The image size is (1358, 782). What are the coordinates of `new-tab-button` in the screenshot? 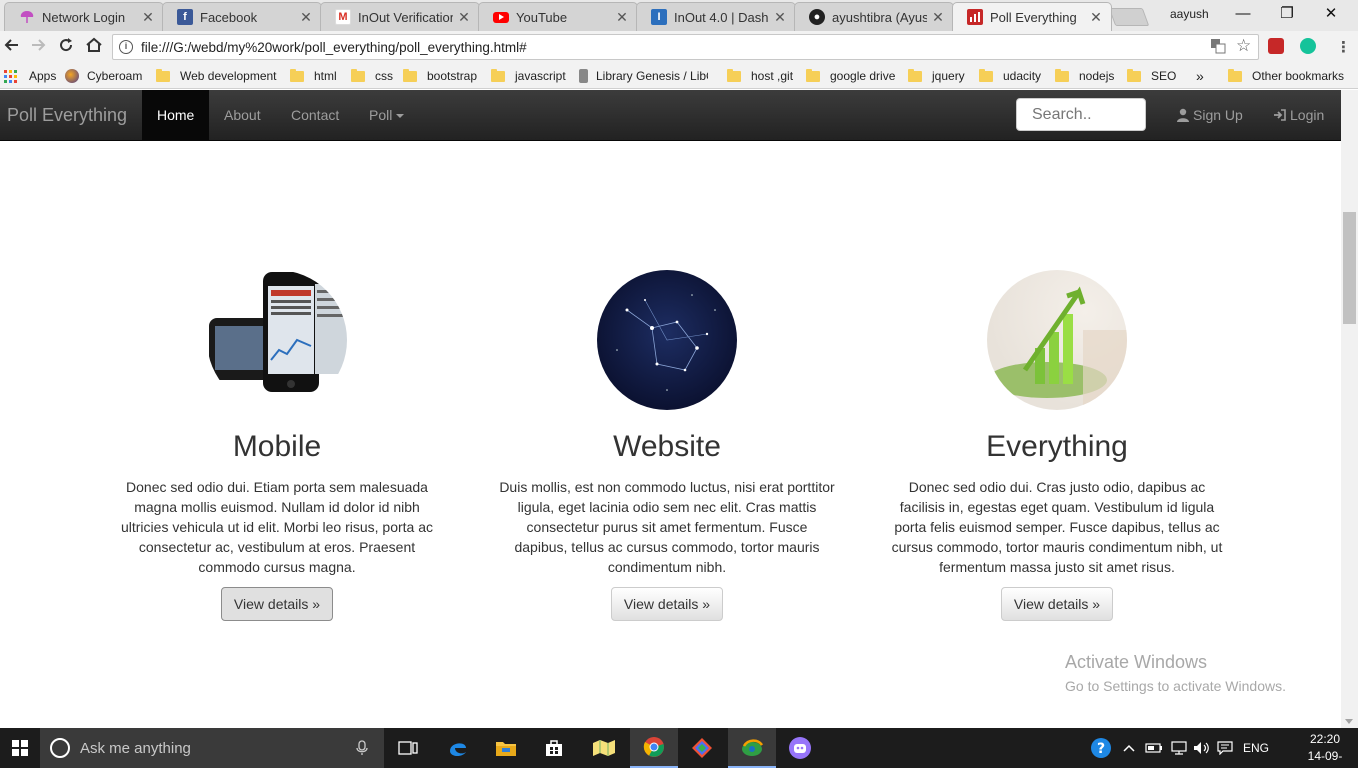 It's located at (1129, 17).